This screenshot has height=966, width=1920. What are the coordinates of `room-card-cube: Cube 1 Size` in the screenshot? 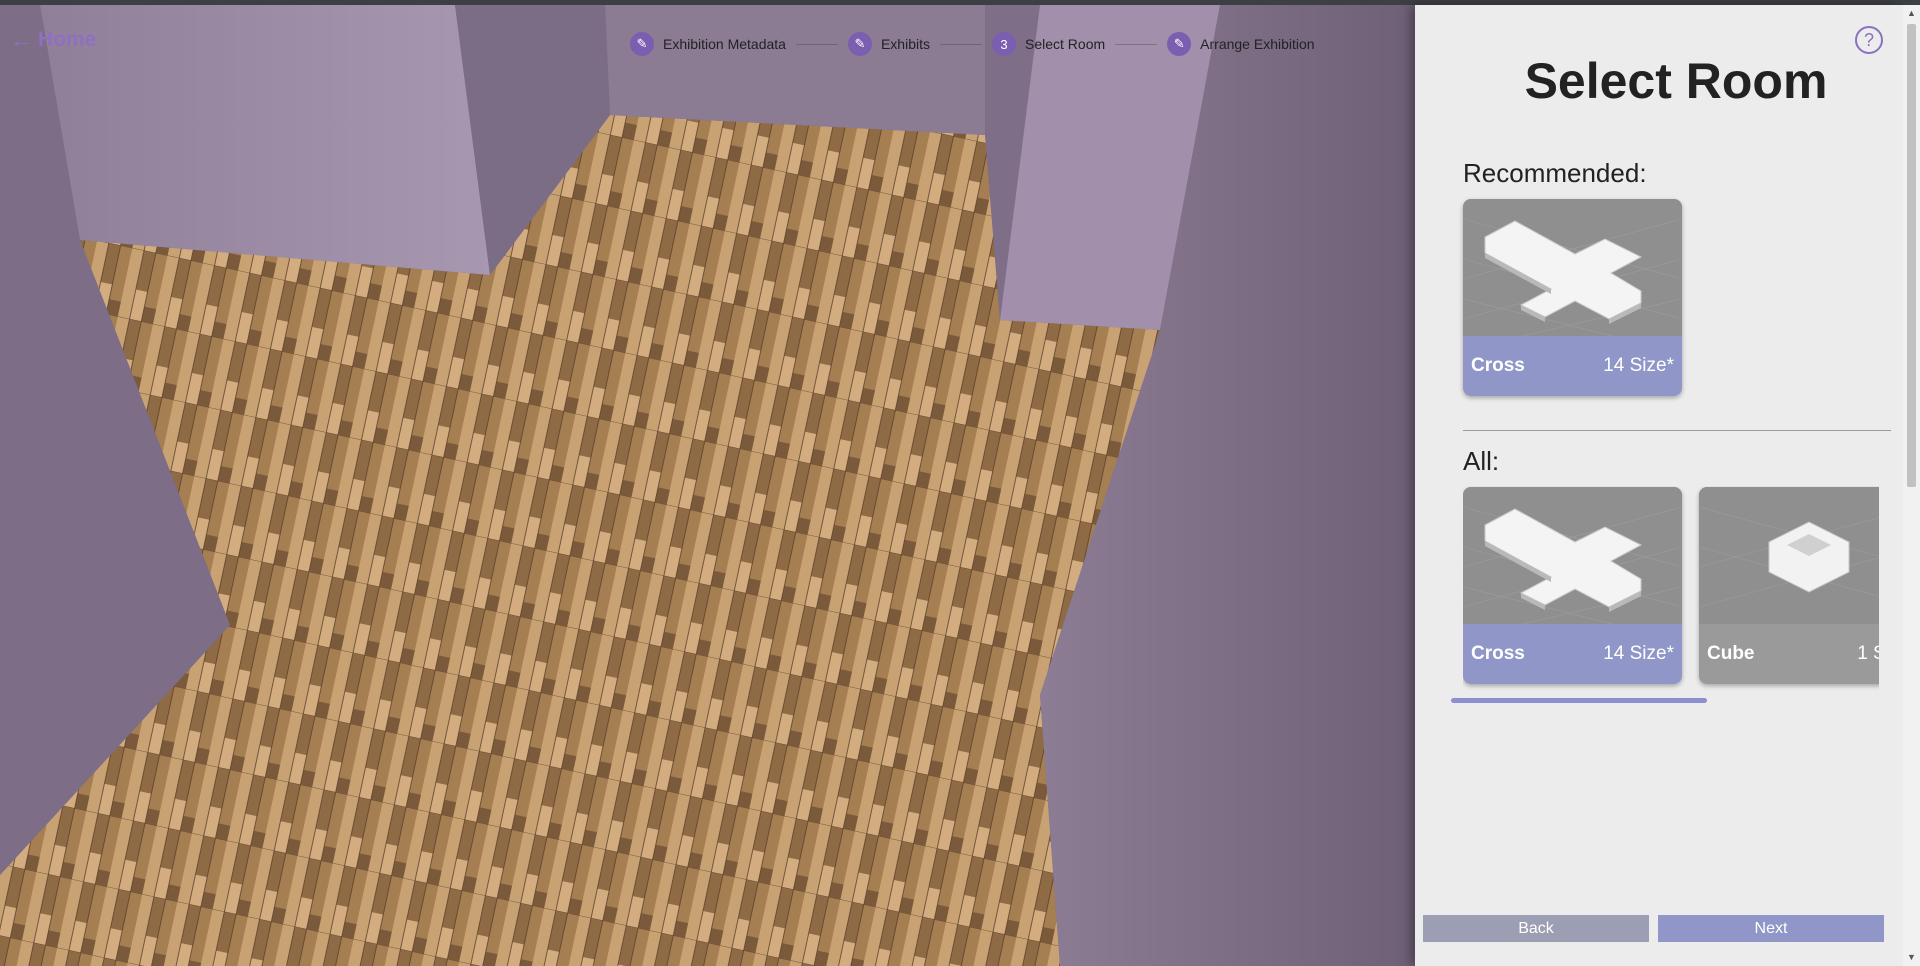 It's located at (1789, 585).